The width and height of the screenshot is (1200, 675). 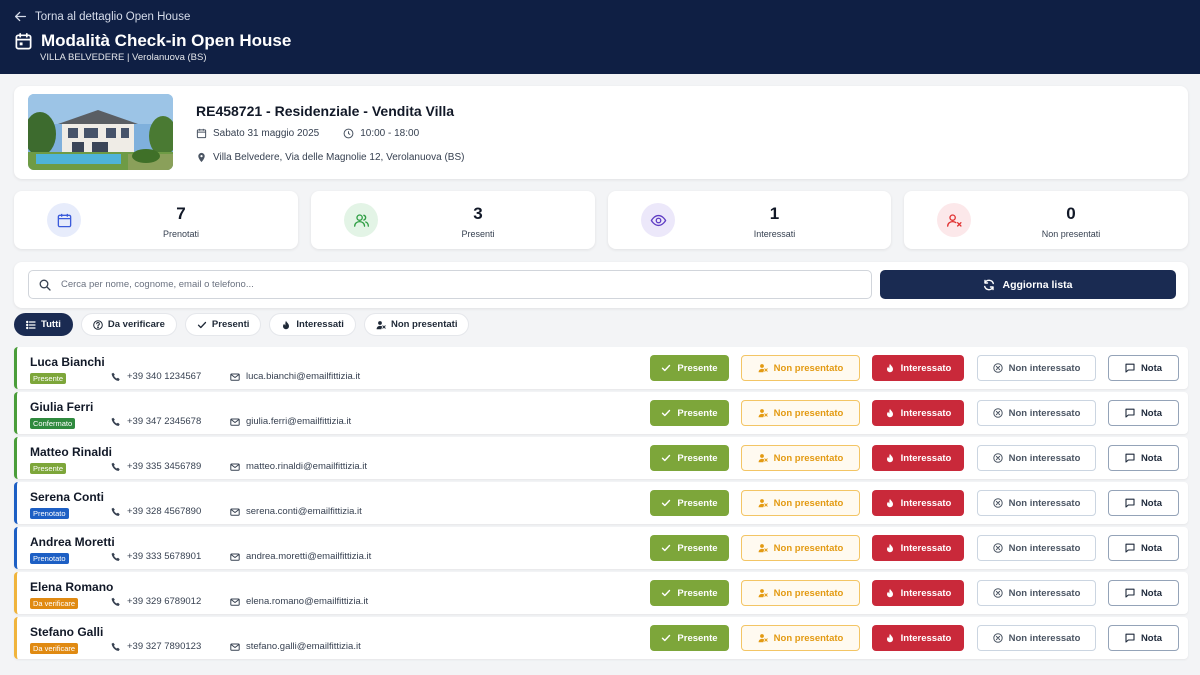 What do you see at coordinates (1028, 284) in the screenshot?
I see `refresh-list-button: Aggiorna lista` at bounding box center [1028, 284].